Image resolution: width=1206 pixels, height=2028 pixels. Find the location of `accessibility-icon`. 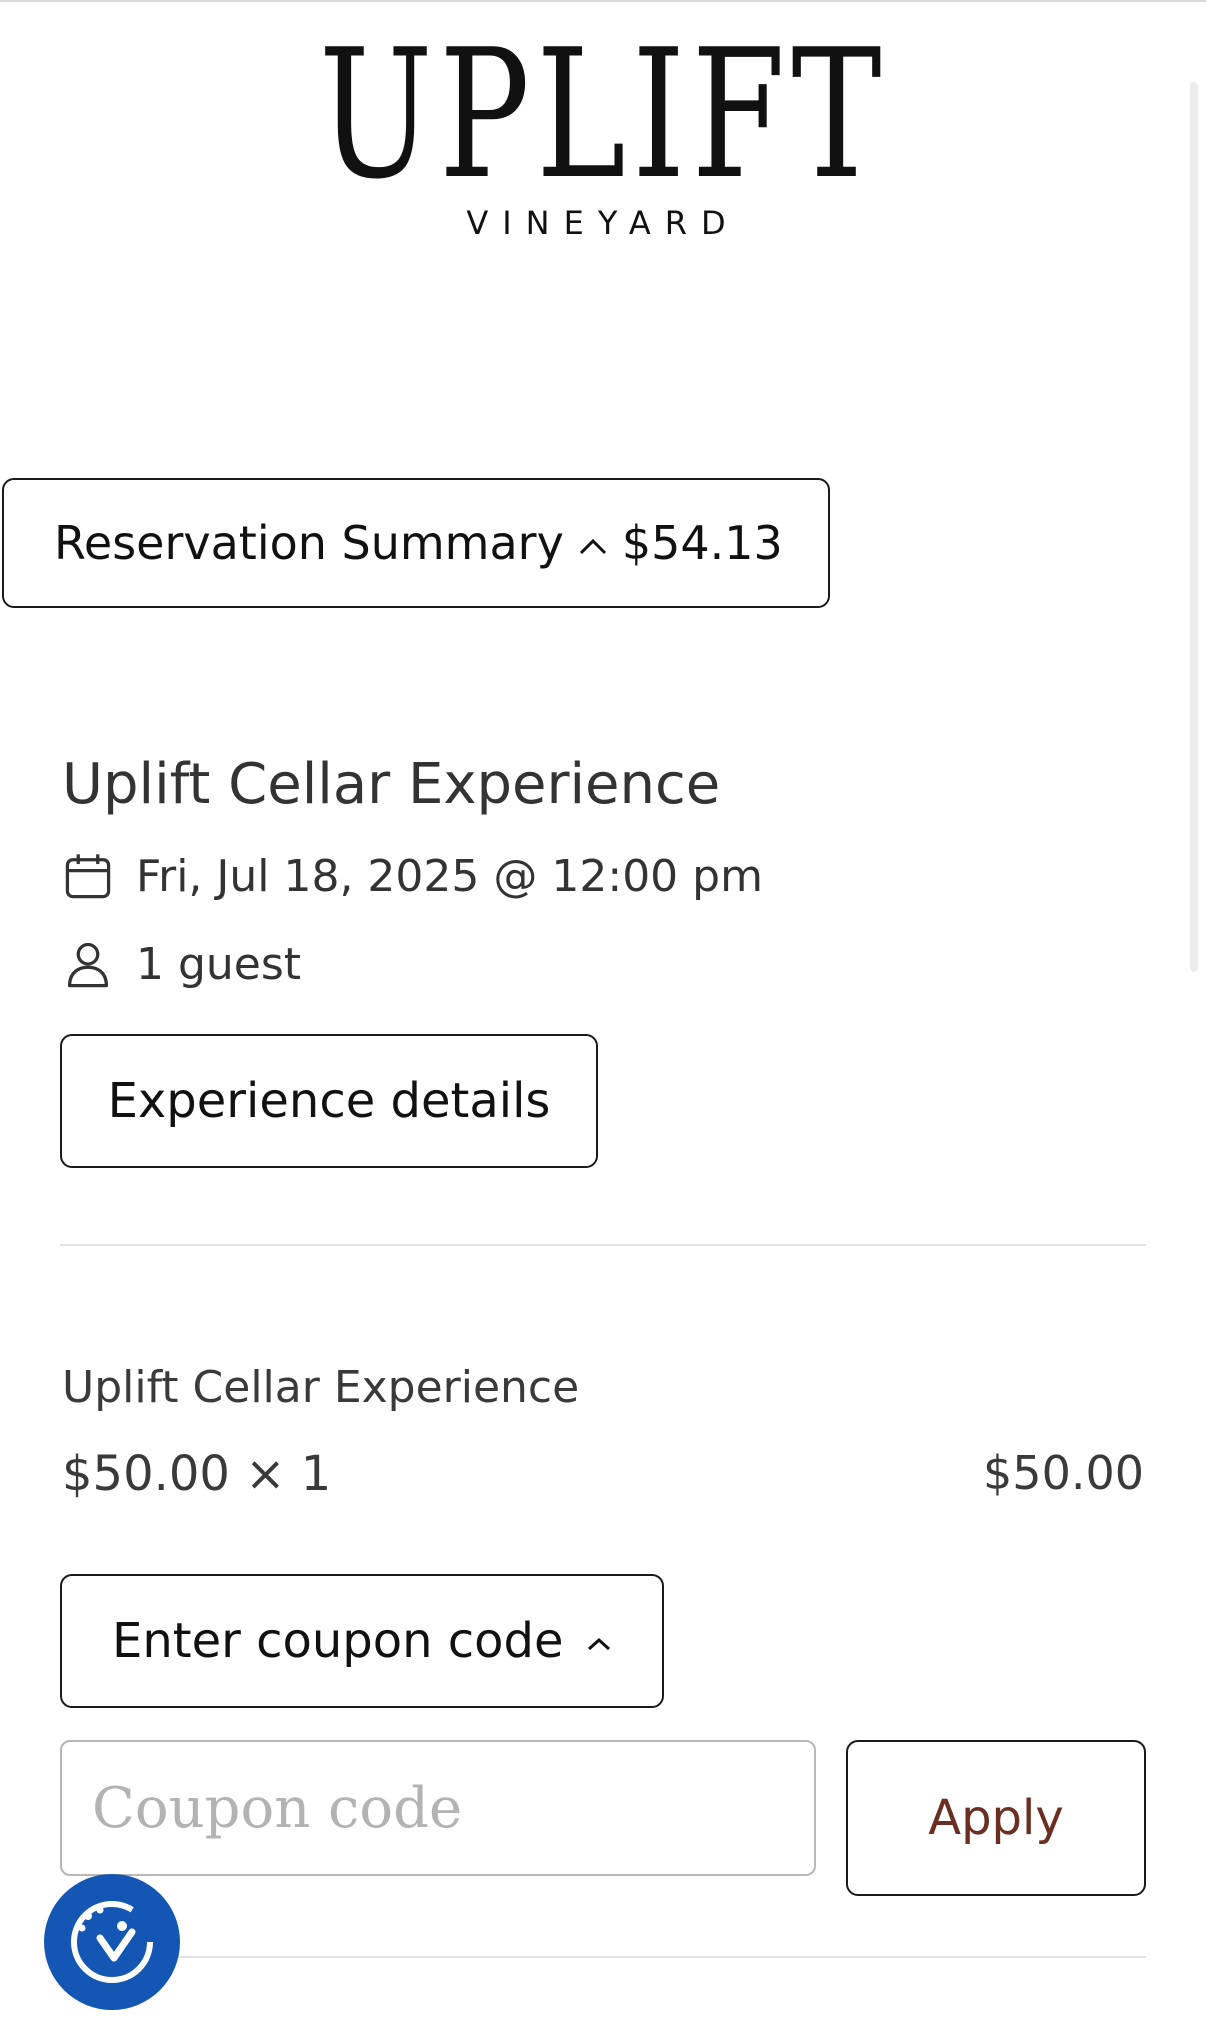

accessibility-icon is located at coordinates (112, 1942).